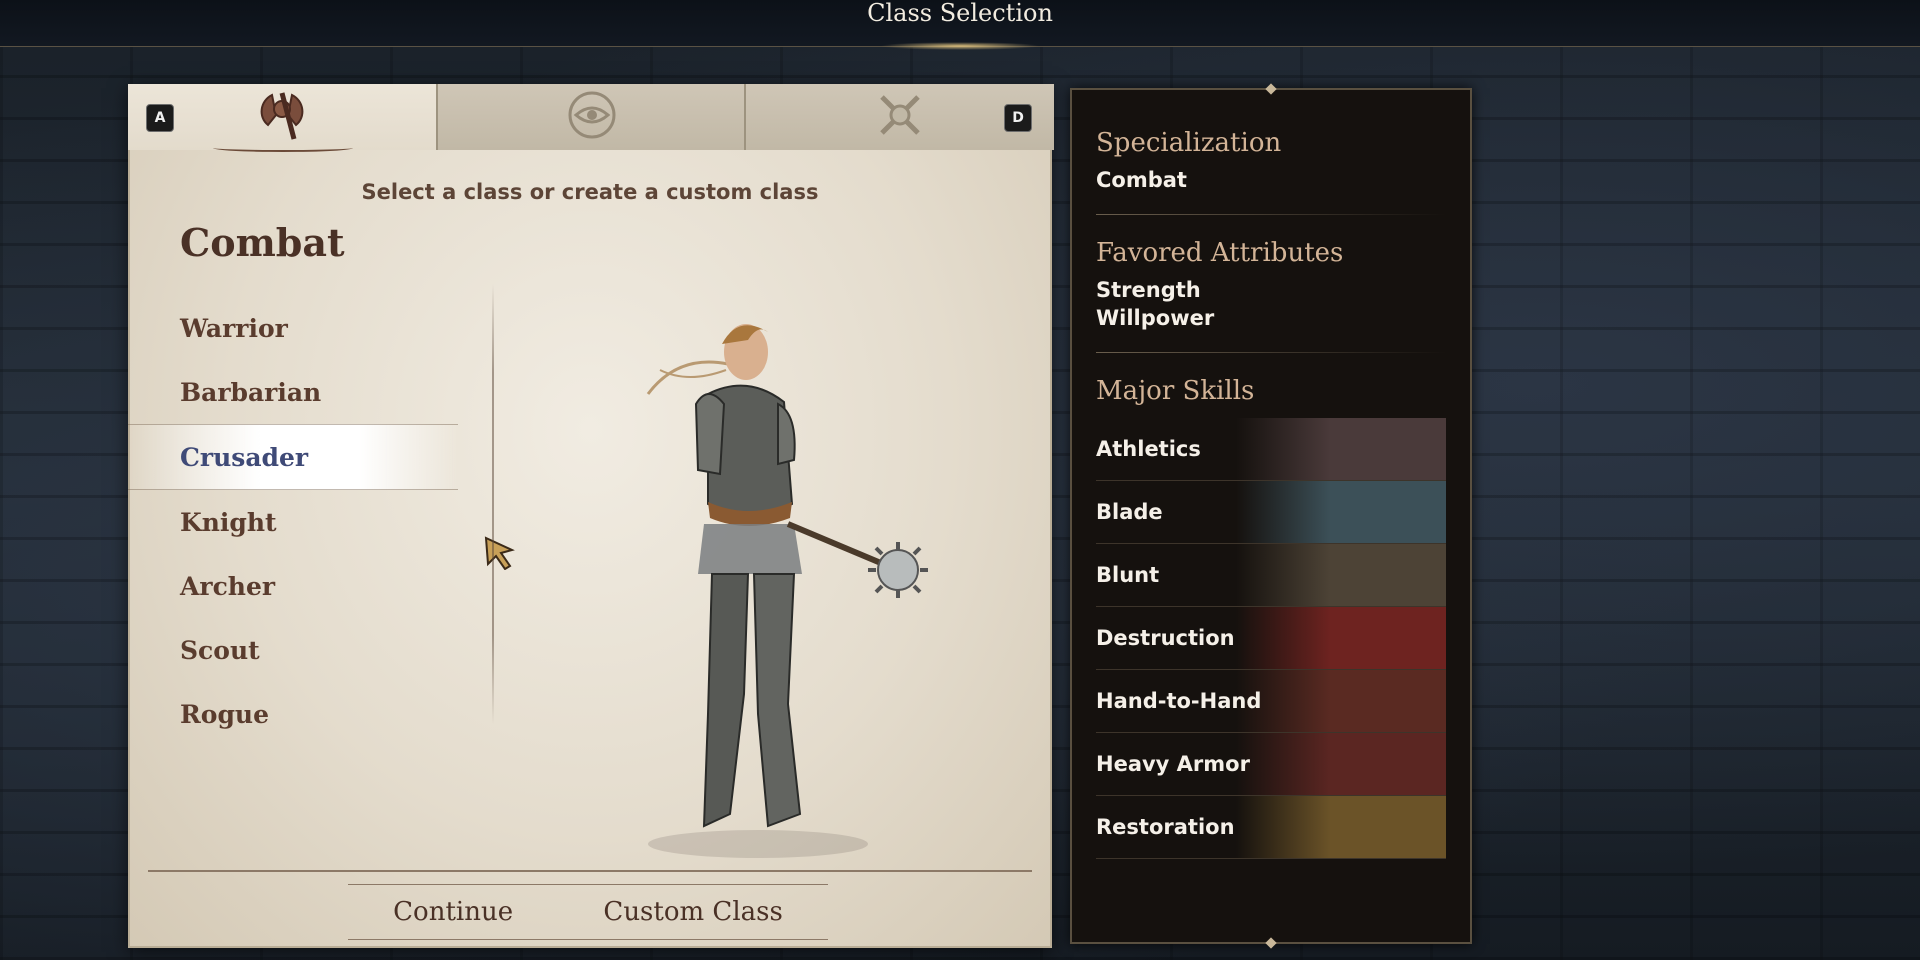  Describe the element at coordinates (1129, 512) in the screenshot. I see `skill-label: Blade` at that location.